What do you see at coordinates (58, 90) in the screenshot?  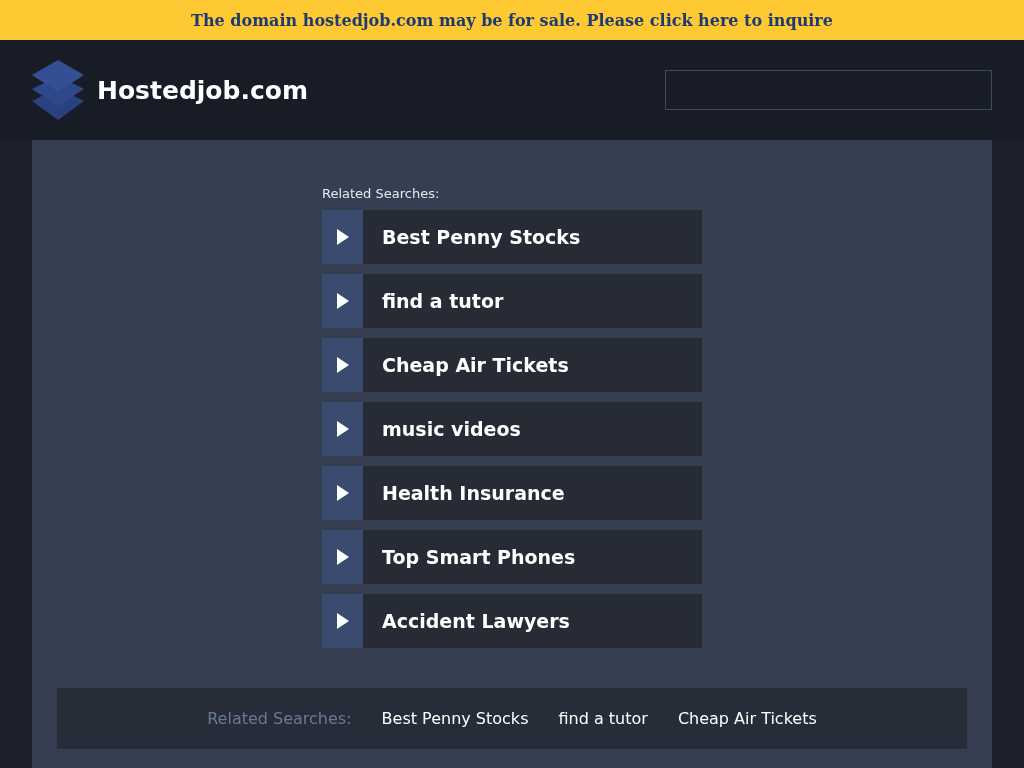 I see `stacked-layers-icon` at bounding box center [58, 90].